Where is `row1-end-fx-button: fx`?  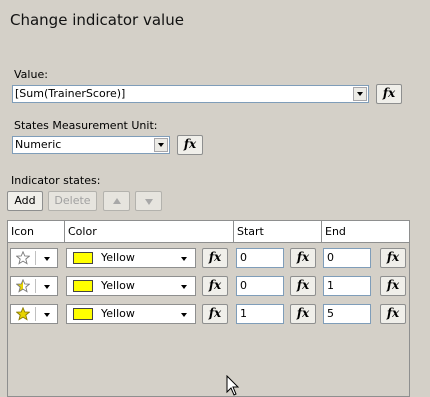
row1-end-fx-button: fx is located at coordinates (393, 258).